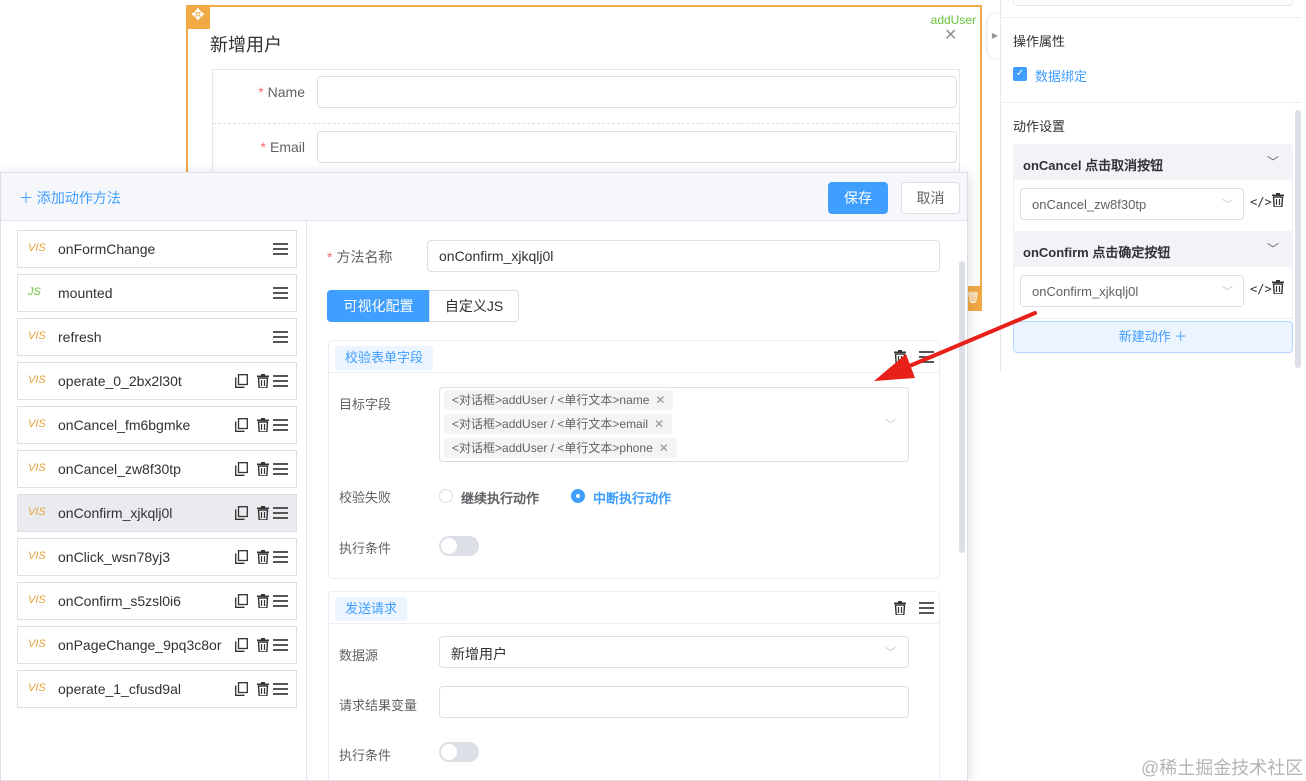  What do you see at coordinates (157, 557) in the screenshot?
I see `method-item: VIS onClick_wsn78yj3` at bounding box center [157, 557].